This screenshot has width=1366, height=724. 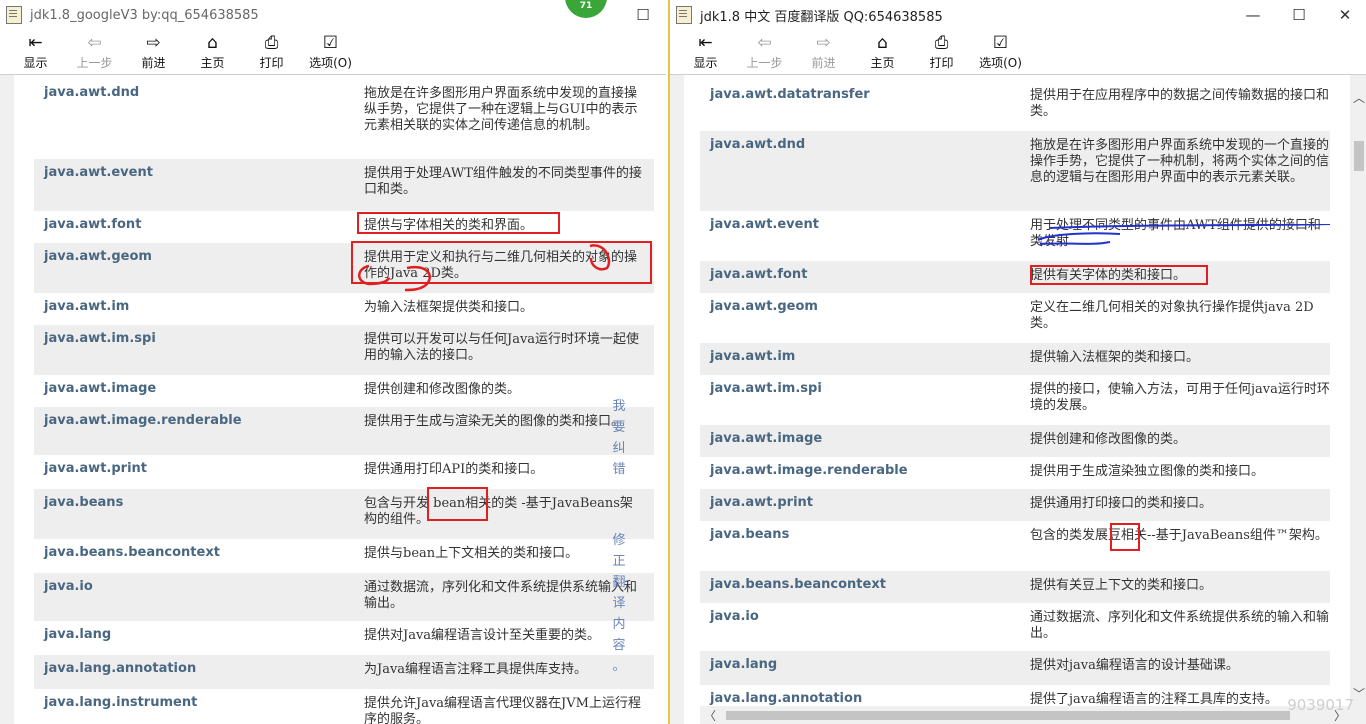 I want to click on package-link: java.lang.instrument, so click(x=120, y=702).